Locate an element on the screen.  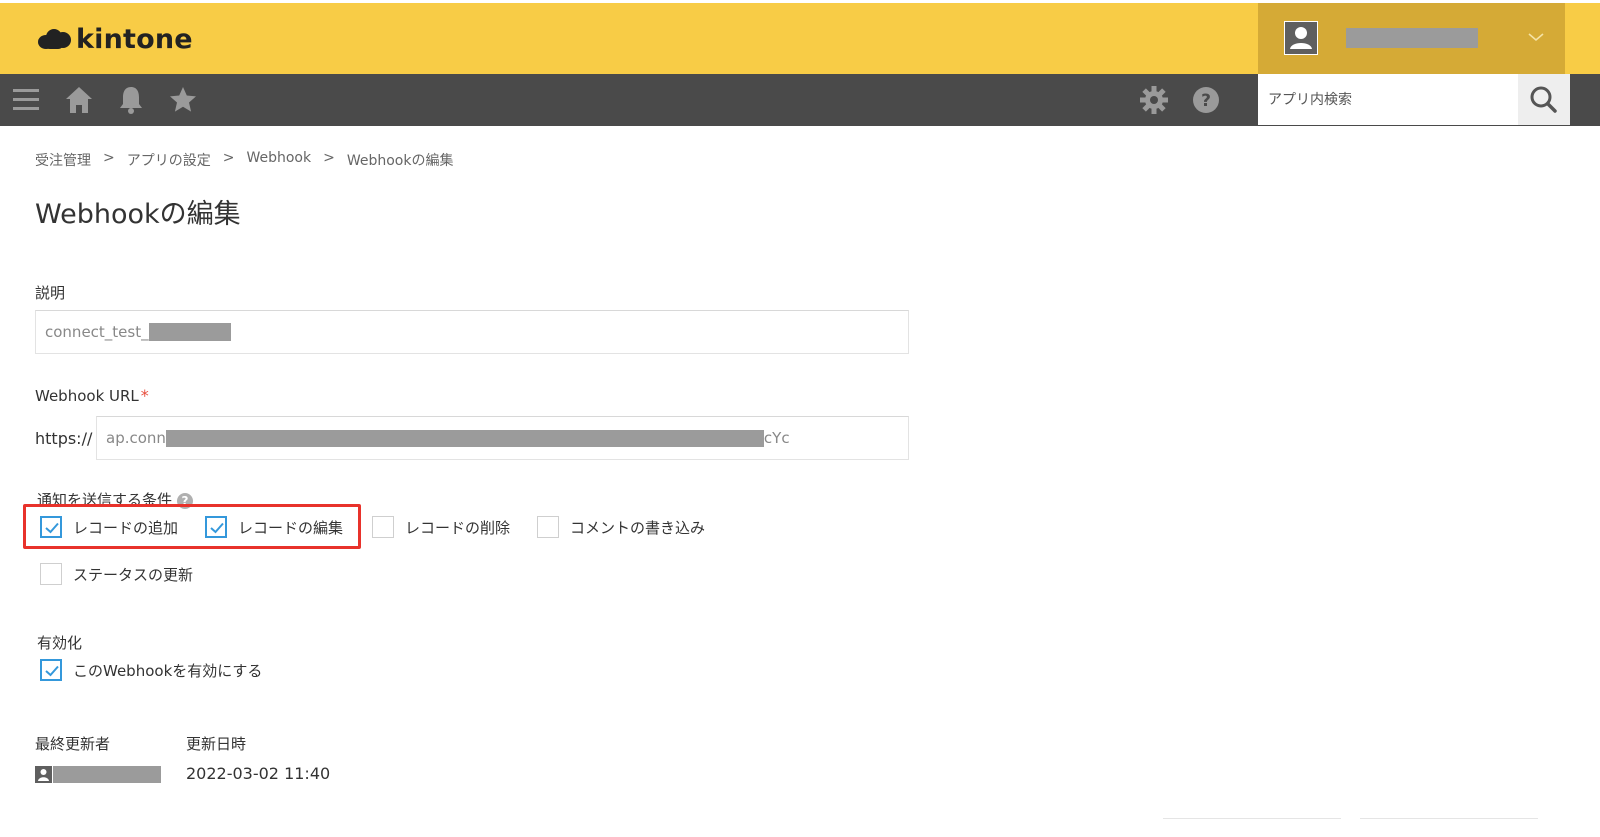
checkbox-record-edit: レコードの編集 is located at coordinates (274, 527).